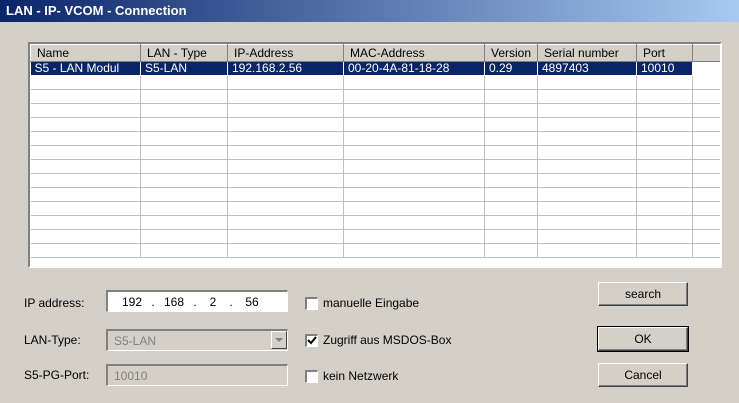 The image size is (739, 403). I want to click on check-icon, so click(312, 340).